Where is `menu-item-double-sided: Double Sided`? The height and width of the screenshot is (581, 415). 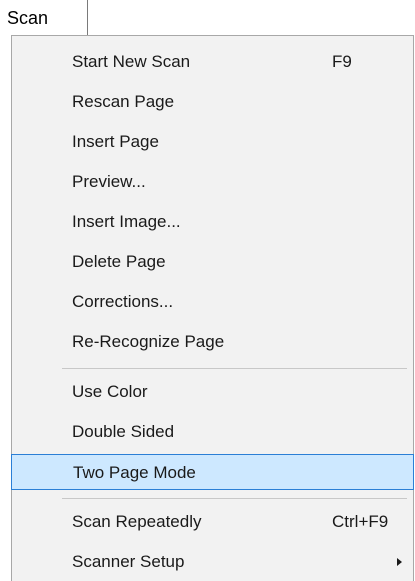
menu-item-double-sided: Double Sided is located at coordinates (212, 432).